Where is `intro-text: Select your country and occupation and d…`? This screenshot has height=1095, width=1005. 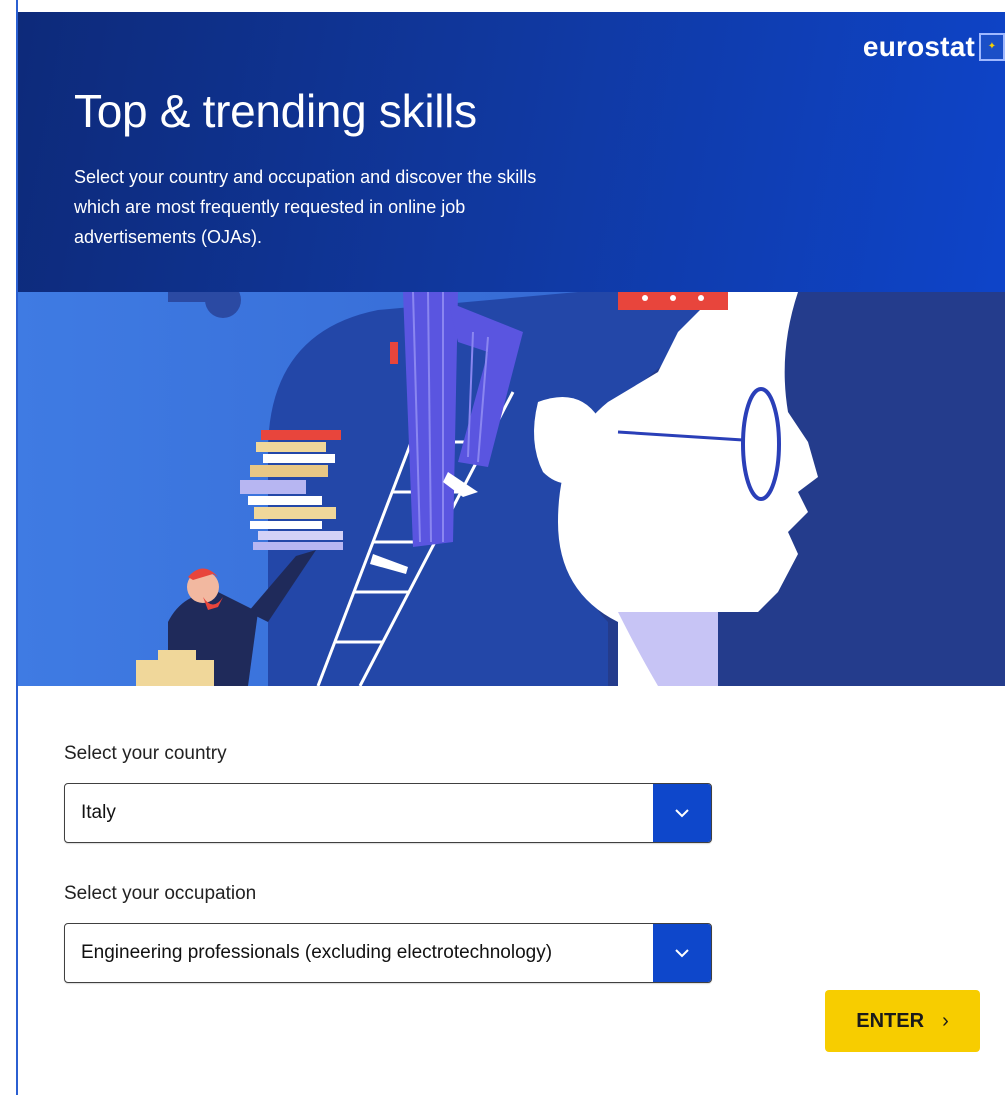
intro-text: Select your country and occupation and d… is located at coordinates (305, 207).